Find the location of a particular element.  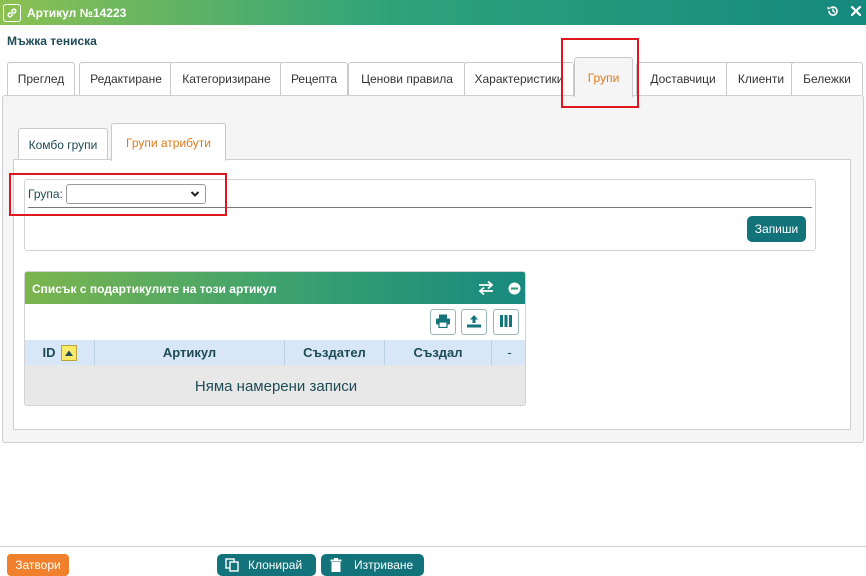

print-icon is located at coordinates (443, 322).